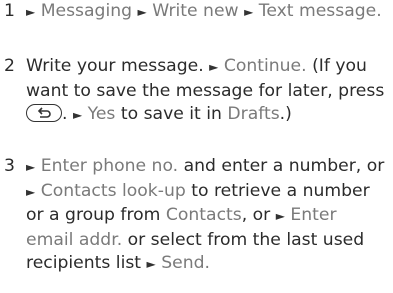 Image resolution: width=393 pixels, height=293 pixels. I want to click on back-key-icon, so click(44, 113).